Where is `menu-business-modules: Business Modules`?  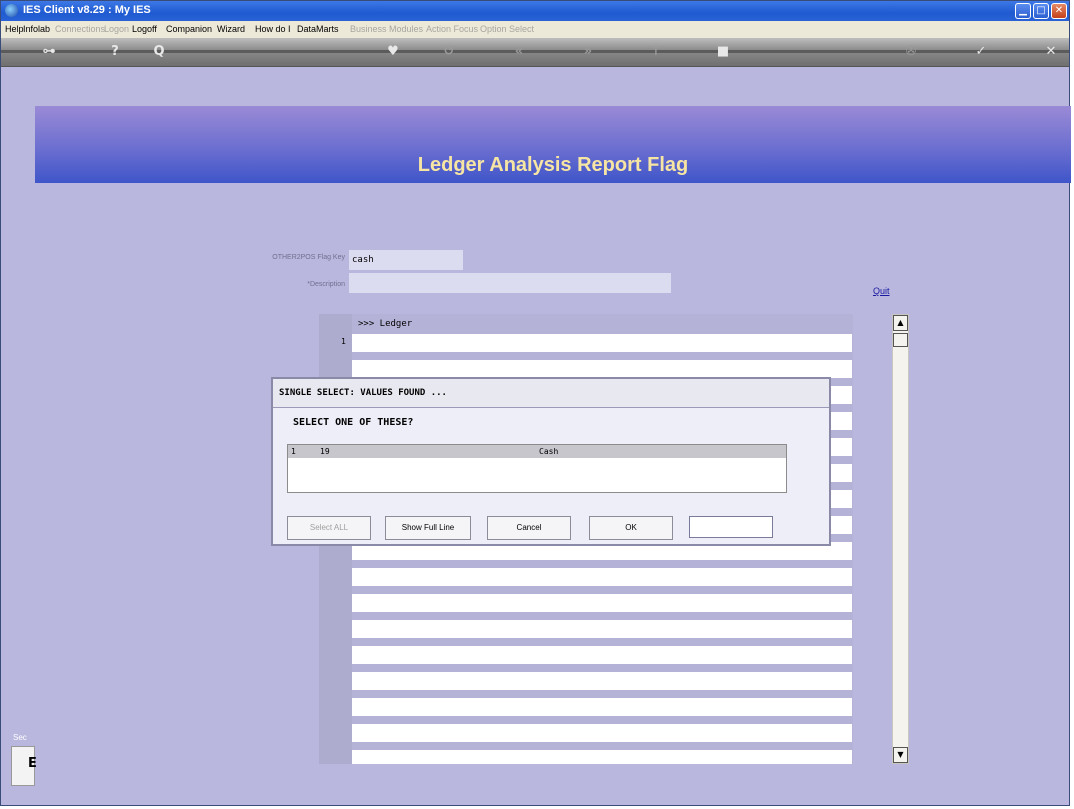
menu-business-modules: Business Modules is located at coordinates (387, 29).